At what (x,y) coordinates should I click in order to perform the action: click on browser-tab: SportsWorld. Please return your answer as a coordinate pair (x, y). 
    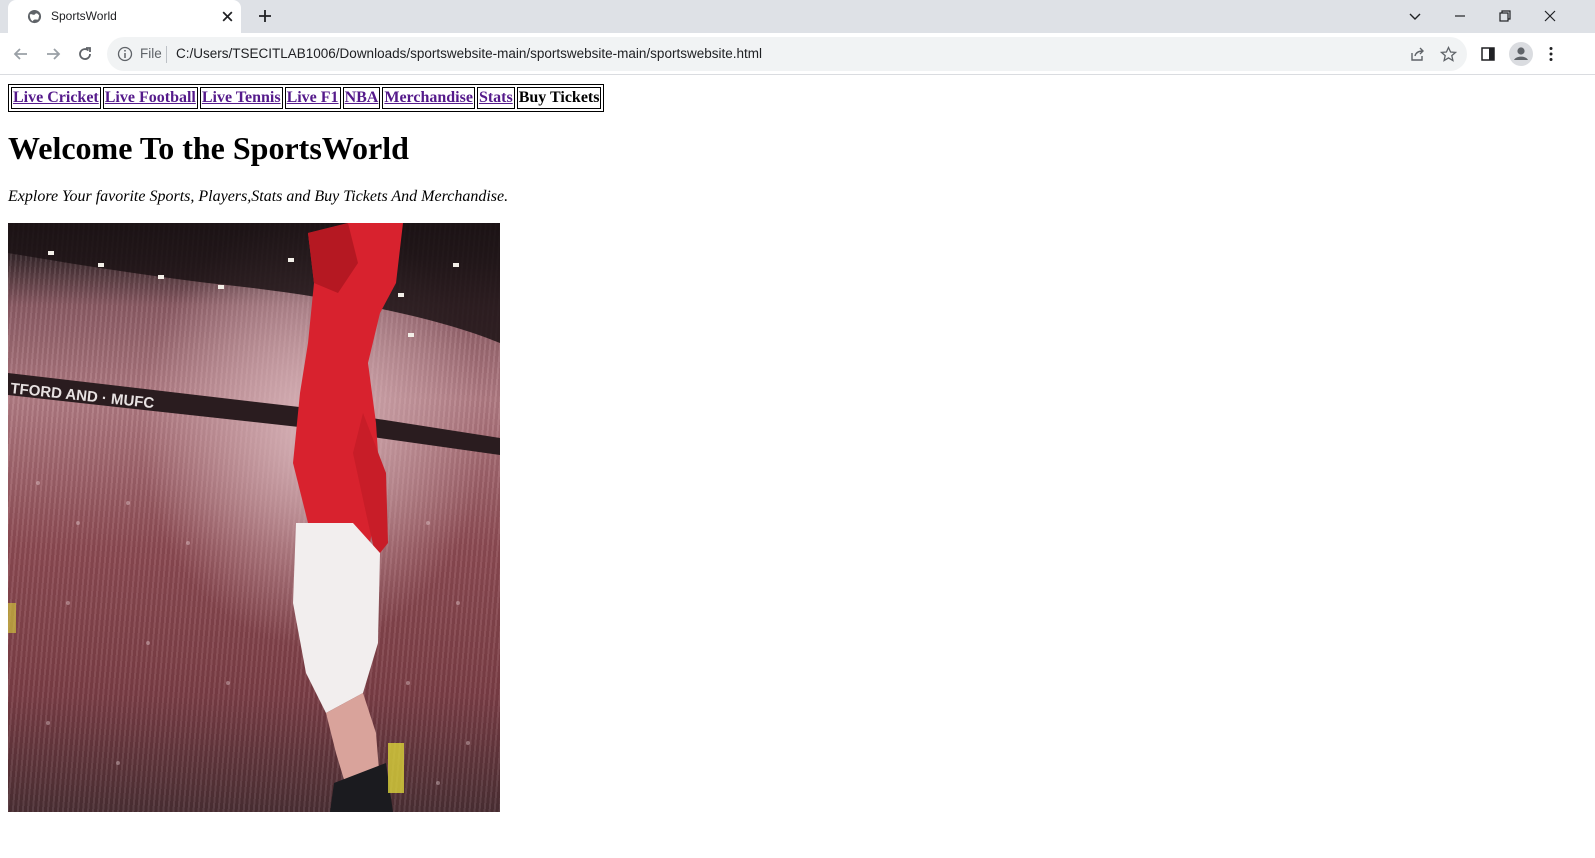
    Looking at the image, I should click on (124, 16).